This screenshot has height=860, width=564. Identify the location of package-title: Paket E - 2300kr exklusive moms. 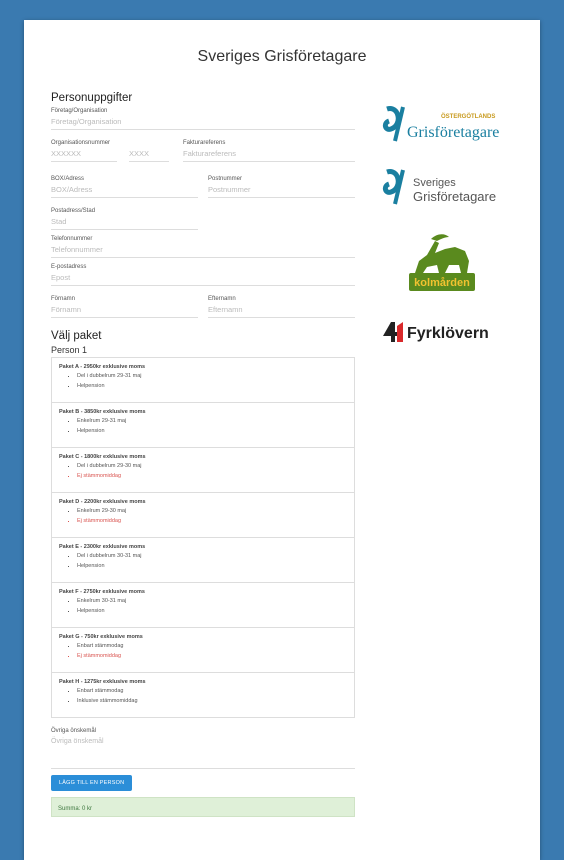
(102, 547).